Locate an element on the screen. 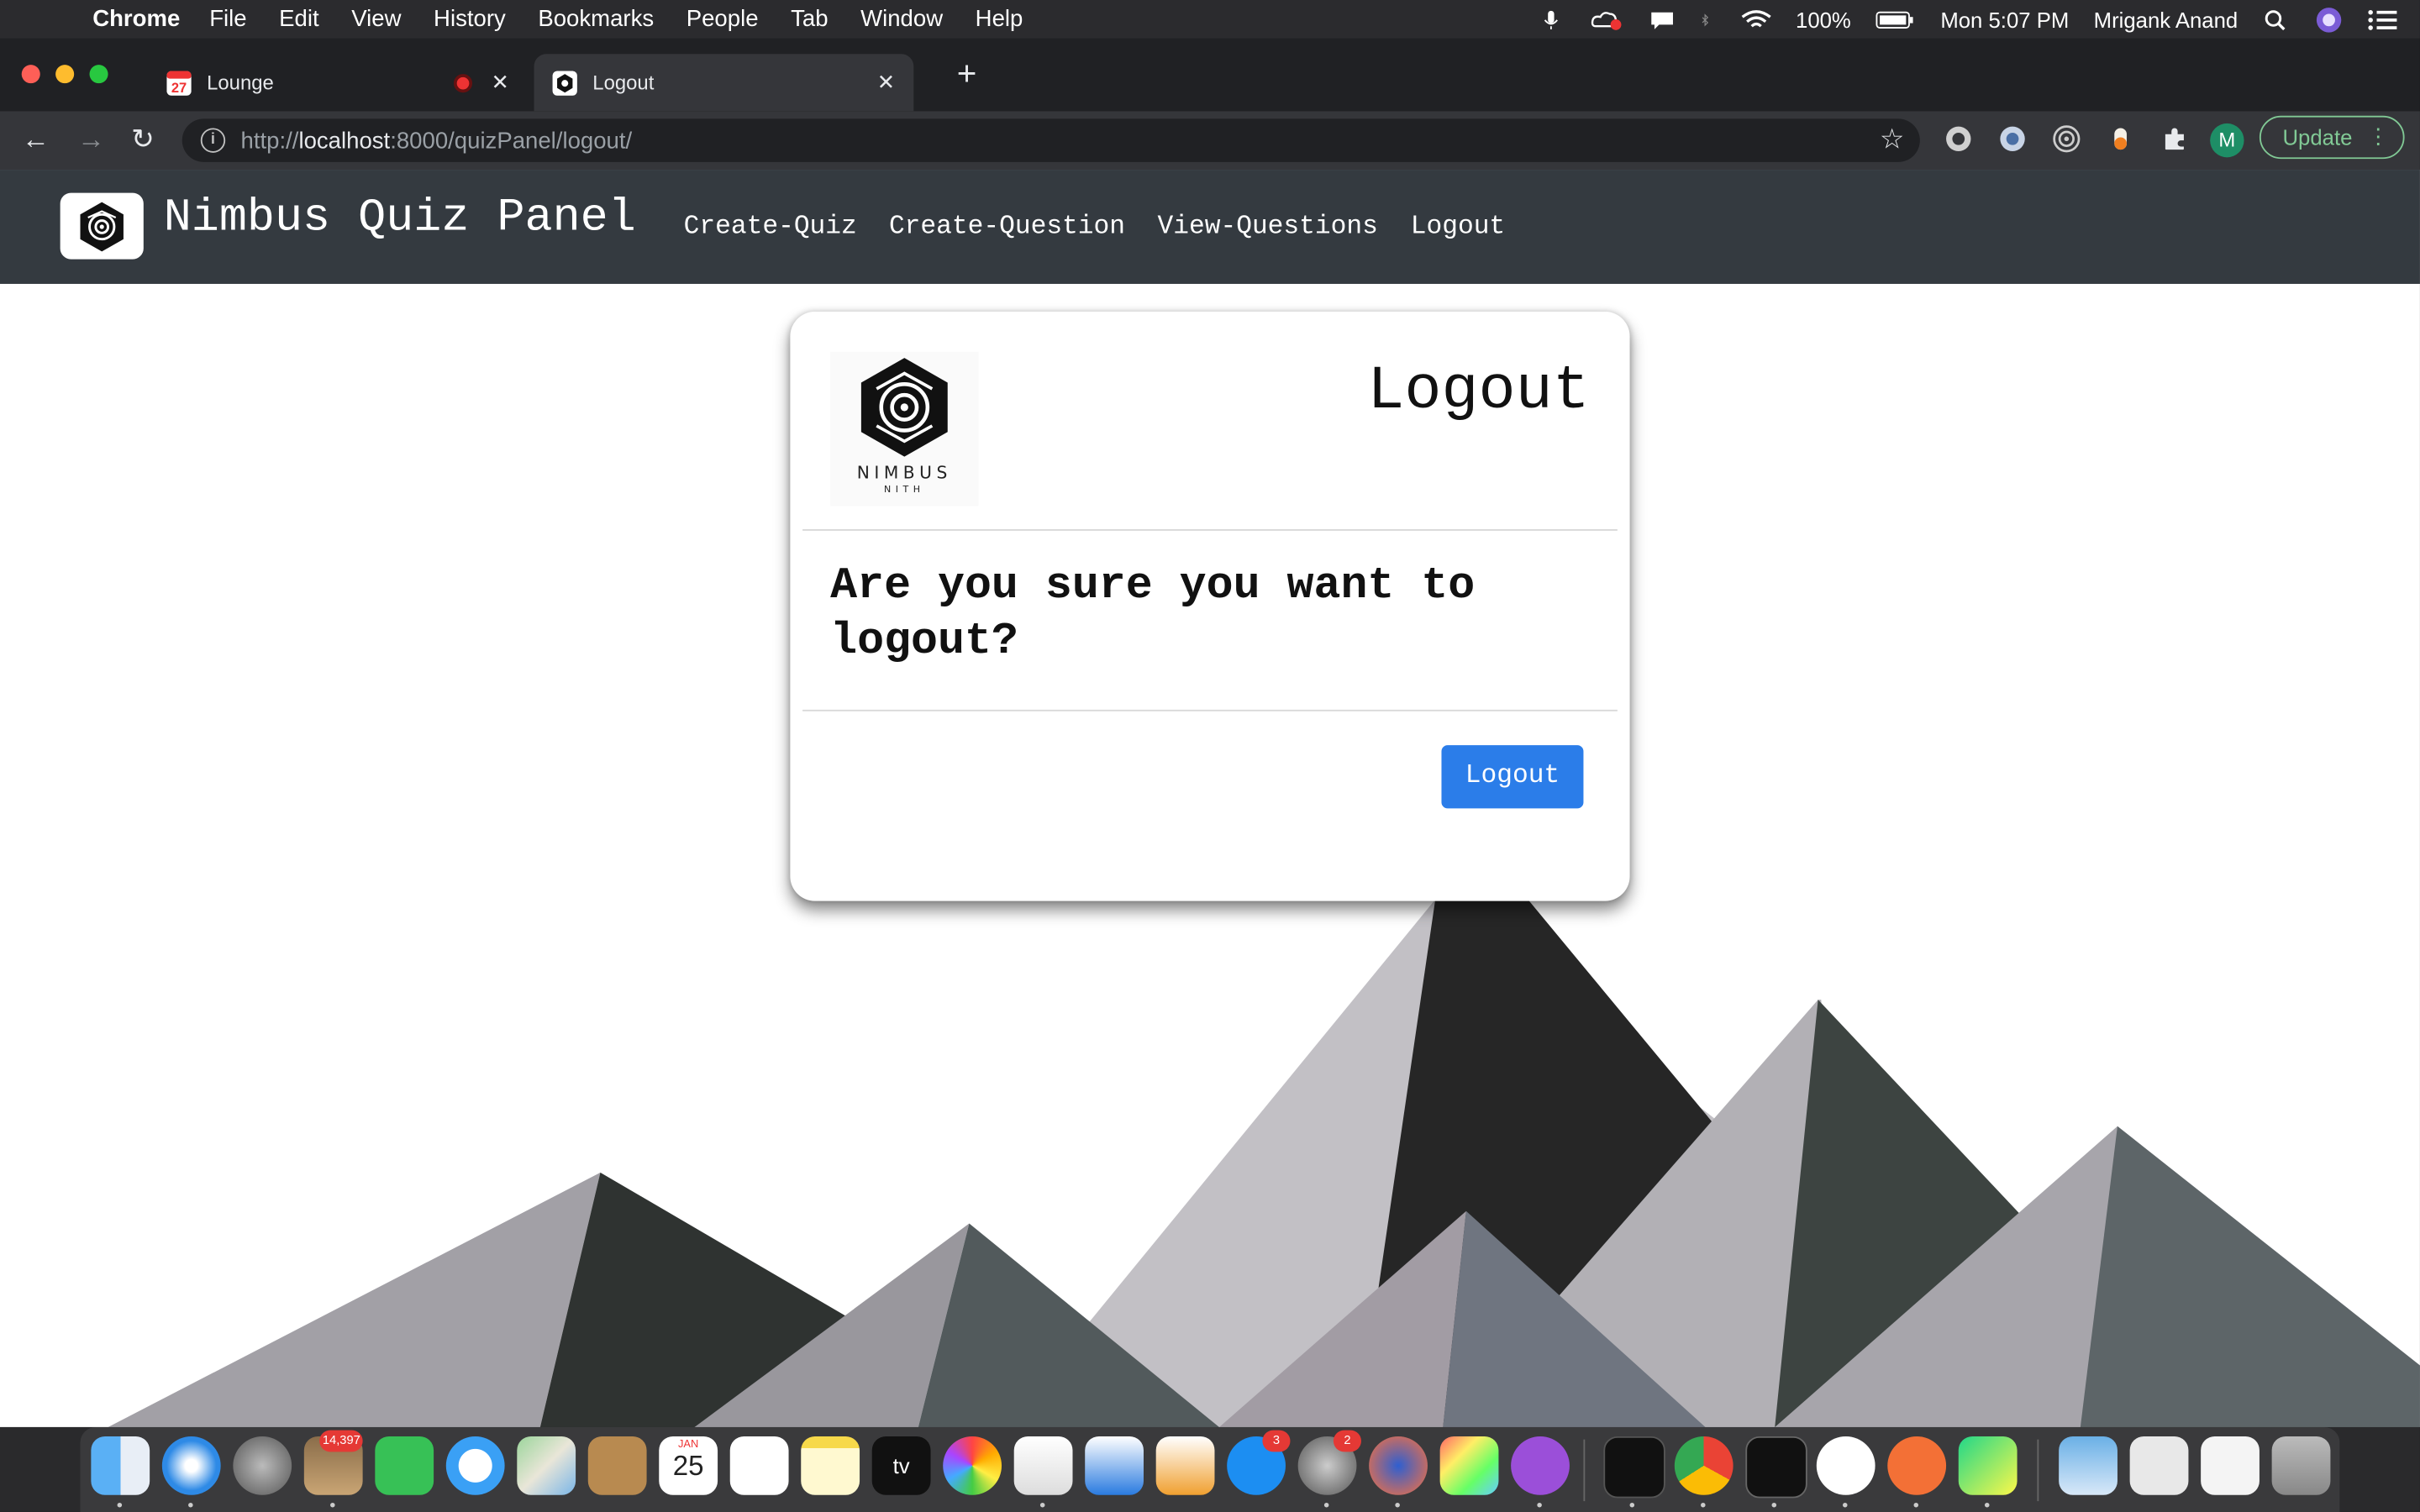 This screenshot has width=2420, height=1512. spotlight-search-icon is located at coordinates (2277, 19).